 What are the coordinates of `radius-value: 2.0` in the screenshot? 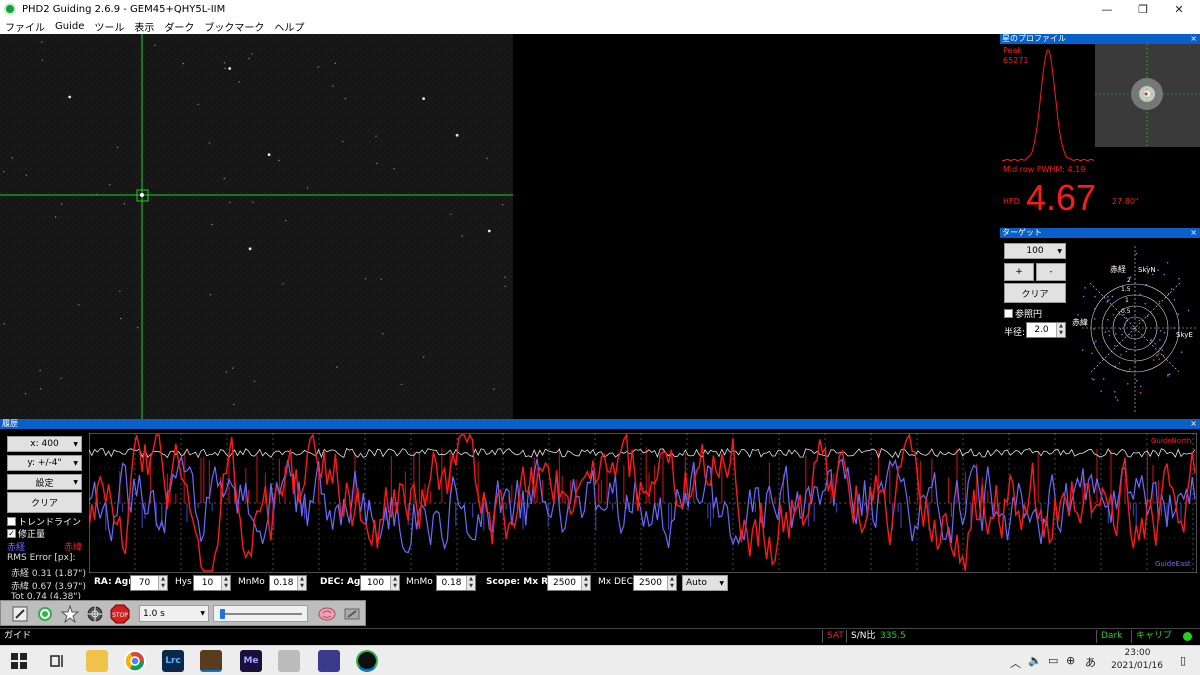 It's located at (1041, 330).